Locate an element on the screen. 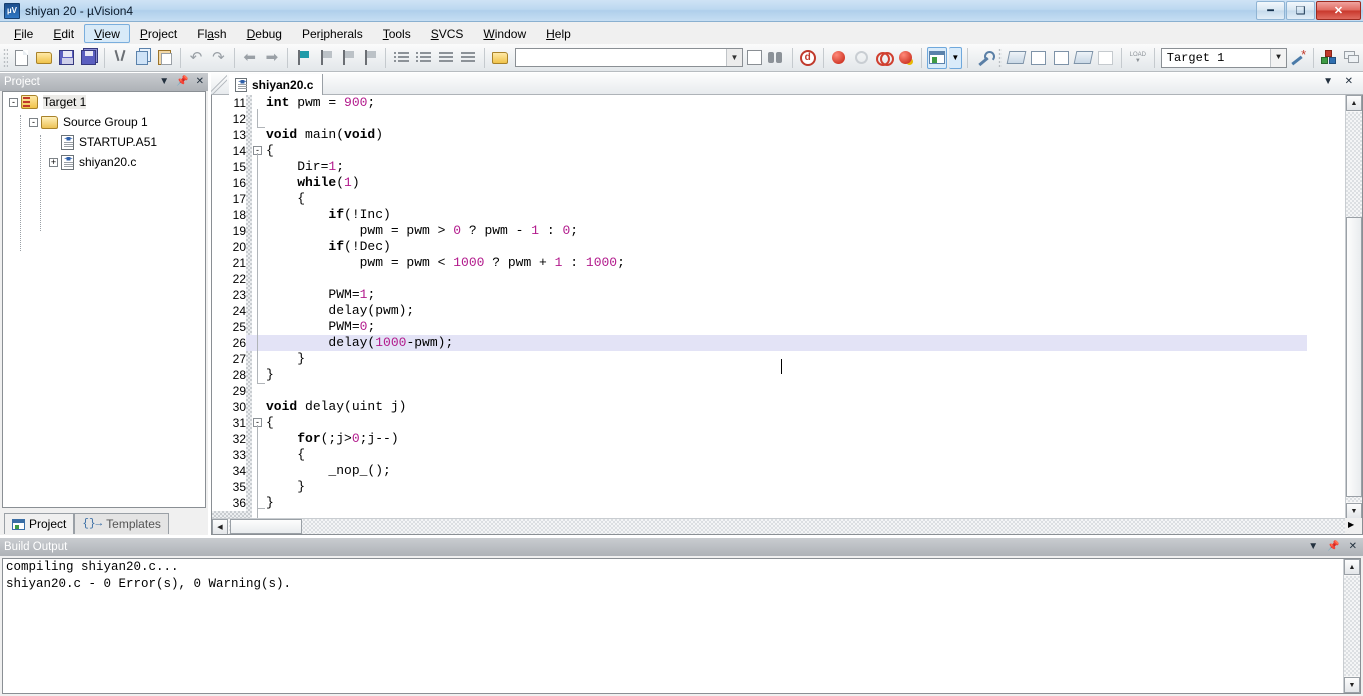  code-line: 16 while(1) is located at coordinates (759, 183).